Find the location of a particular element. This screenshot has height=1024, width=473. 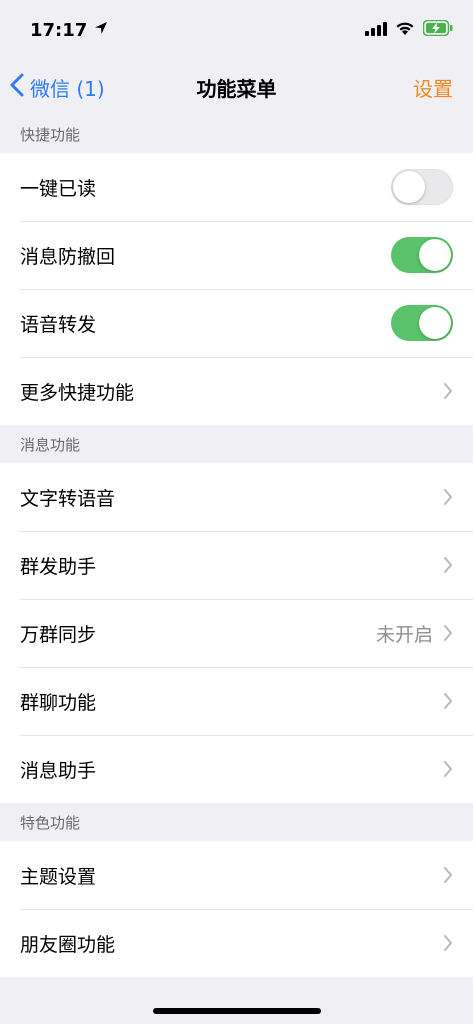

row-broadcast-assistant: 群发助手 is located at coordinates (236, 565).